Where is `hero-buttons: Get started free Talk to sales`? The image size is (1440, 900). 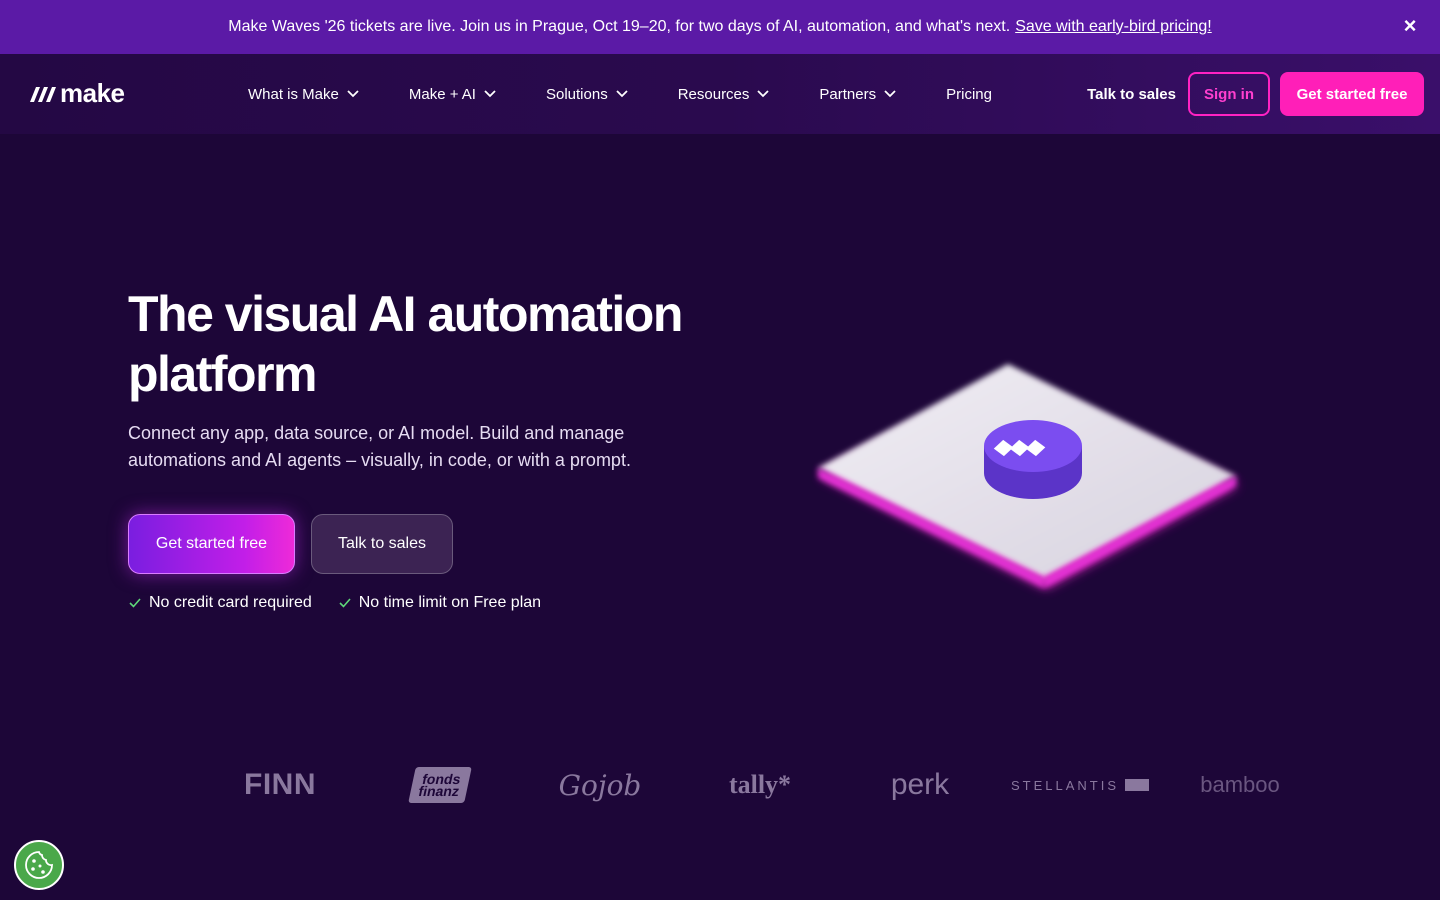
hero-buttons: Get started free Talk to sales is located at coordinates (290, 544).